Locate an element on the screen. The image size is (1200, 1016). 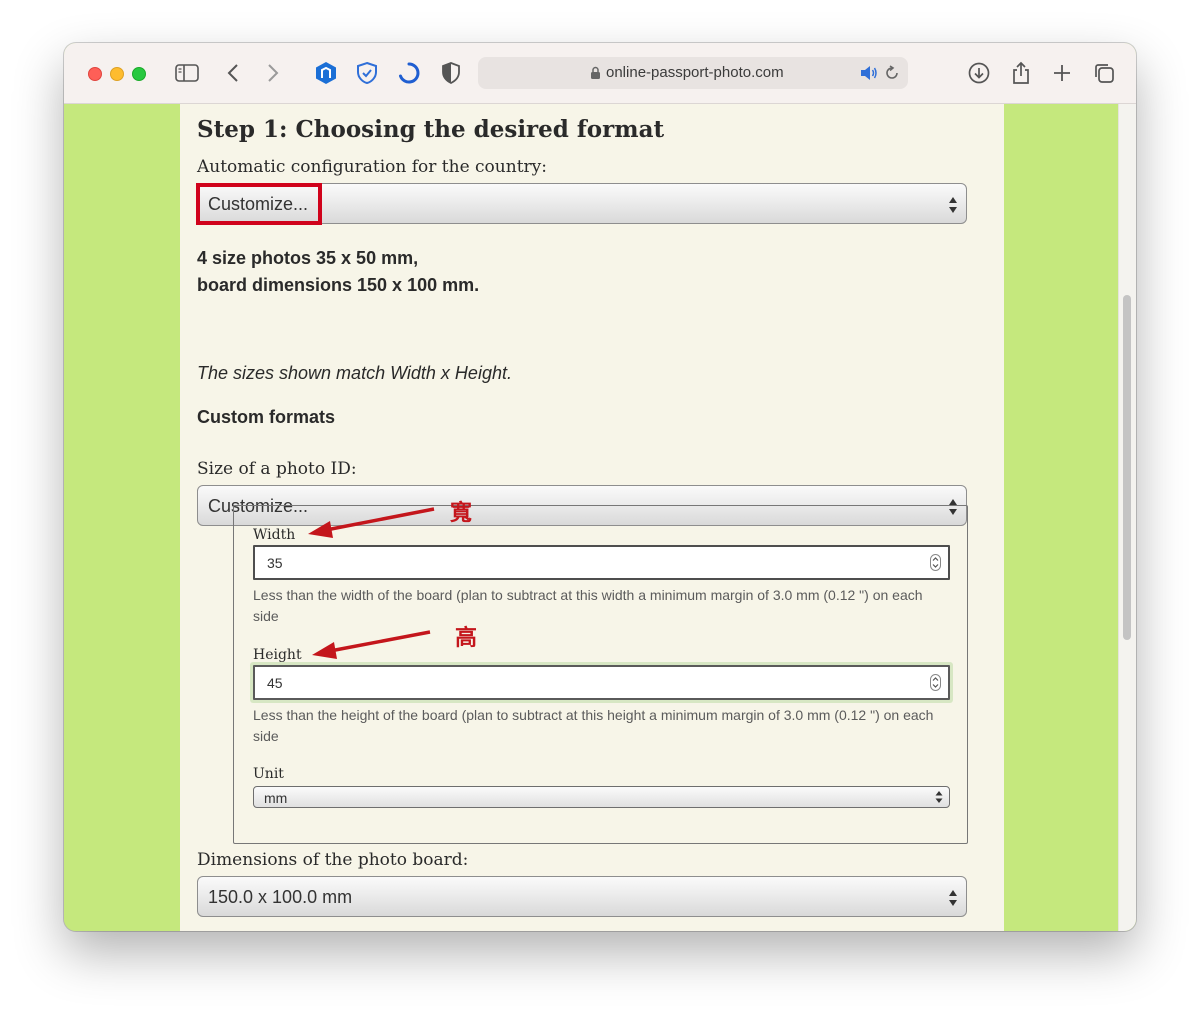
step-title: Step 1: Choosing the desired format is located at coordinates (431, 129).